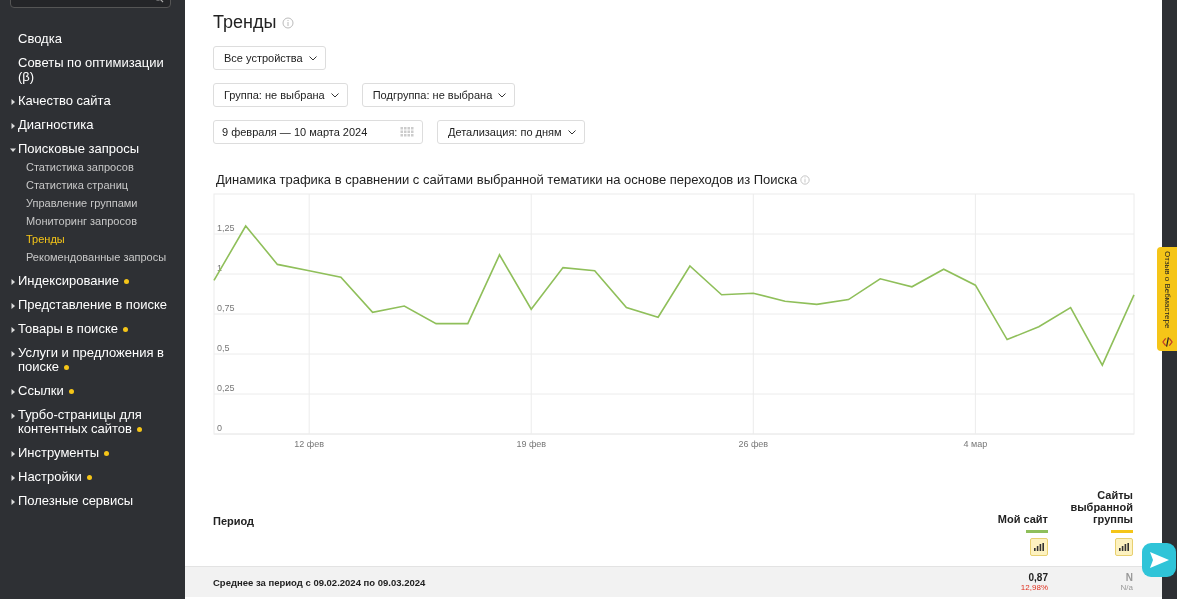 The width and height of the screenshot is (1177, 599). Describe the element at coordinates (1126, 587) in the screenshot. I see `change-value: N/a` at that location.